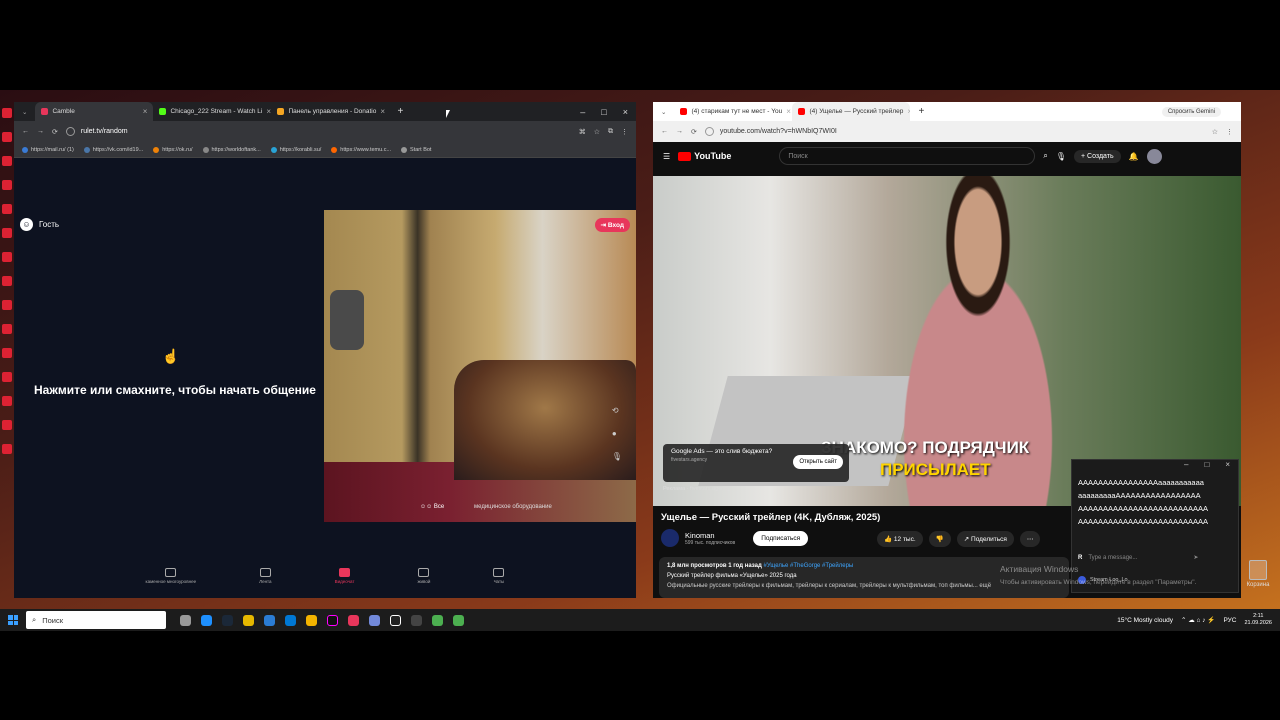 Image resolution: width=1280 pixels, height=720 pixels. What do you see at coordinates (212, 111) in the screenshot?
I see `tab-chicago-stream: Chicago_222 Stream - Watch Li ×` at bounding box center [212, 111].